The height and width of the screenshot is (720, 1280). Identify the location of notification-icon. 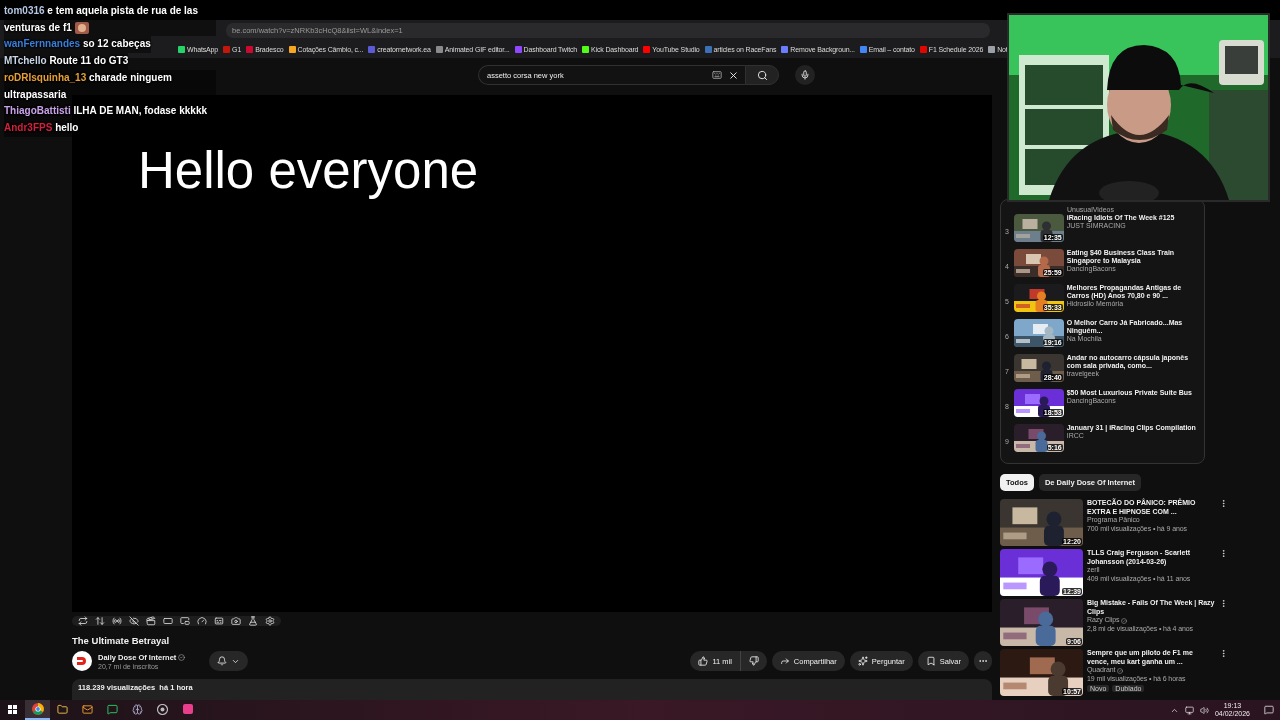
(1269, 710).